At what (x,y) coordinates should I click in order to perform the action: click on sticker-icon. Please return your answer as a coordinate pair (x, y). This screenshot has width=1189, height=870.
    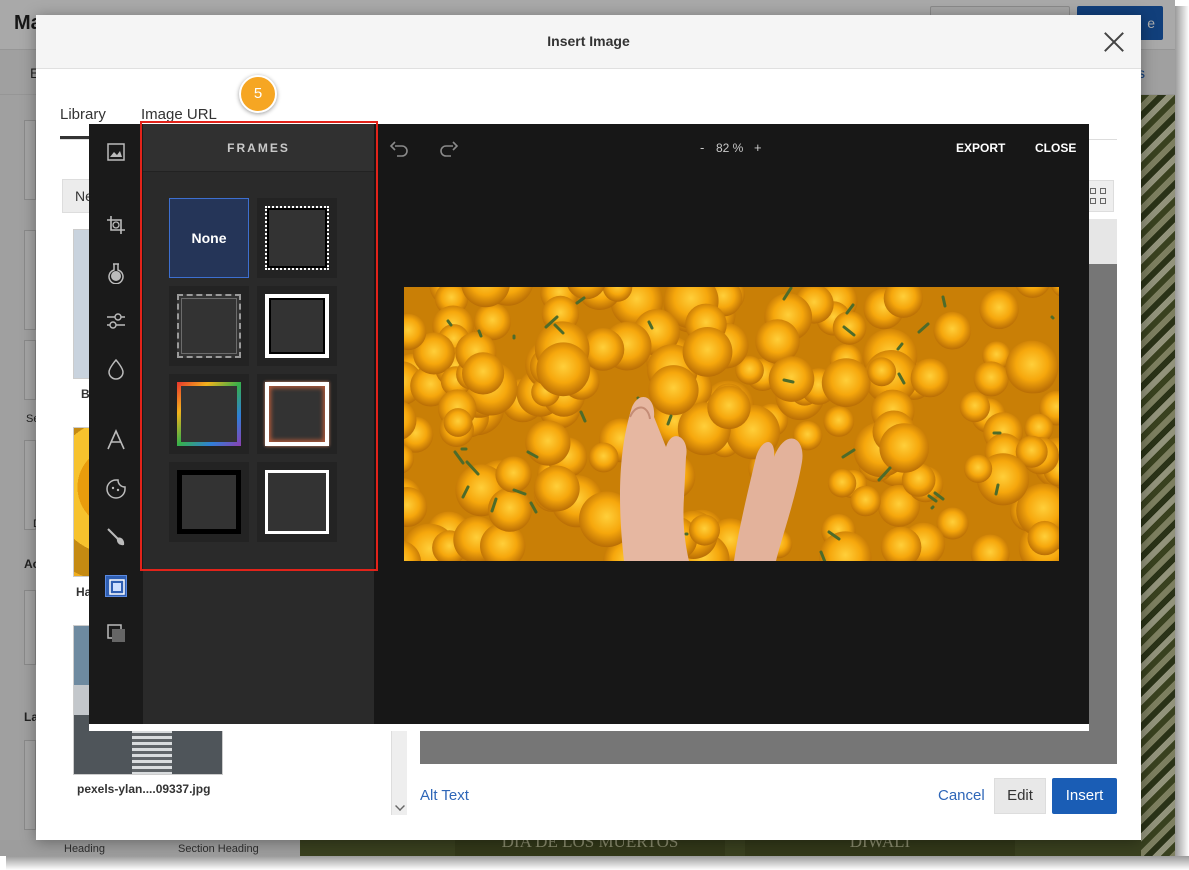
    Looking at the image, I should click on (116, 489).